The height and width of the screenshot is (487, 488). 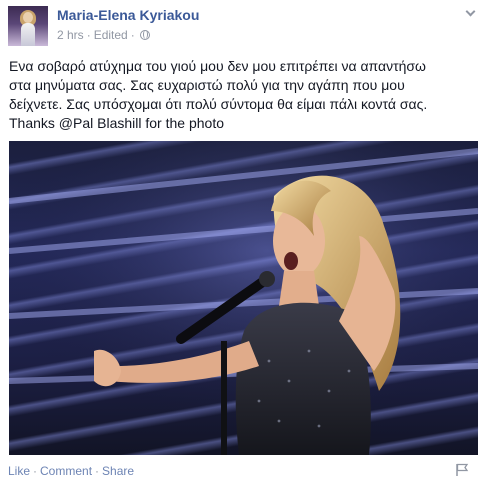 I want to click on author-name-link: Maria-Elena Kyriakou, so click(x=128, y=15).